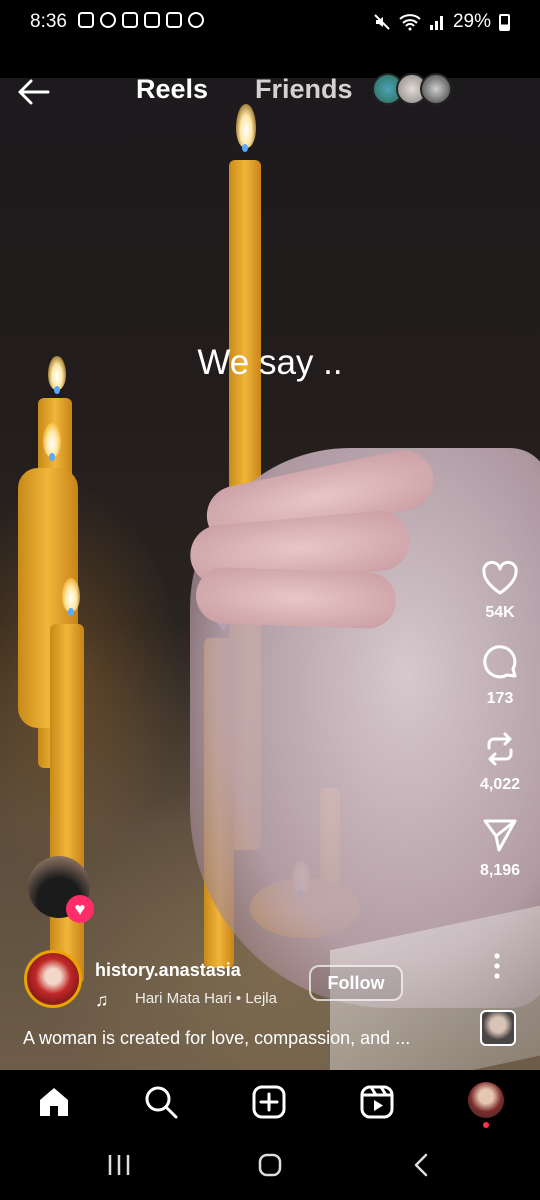 This screenshot has width=540, height=1200. I want to click on home-icon, so click(54, 1102).